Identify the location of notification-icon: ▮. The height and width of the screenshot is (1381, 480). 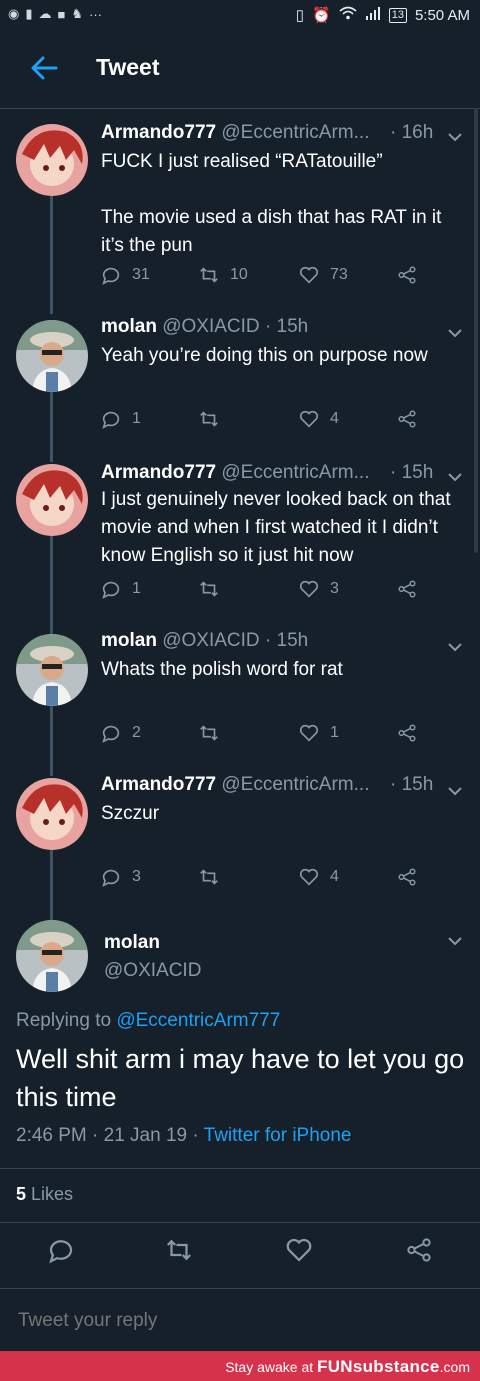
(29, 13).